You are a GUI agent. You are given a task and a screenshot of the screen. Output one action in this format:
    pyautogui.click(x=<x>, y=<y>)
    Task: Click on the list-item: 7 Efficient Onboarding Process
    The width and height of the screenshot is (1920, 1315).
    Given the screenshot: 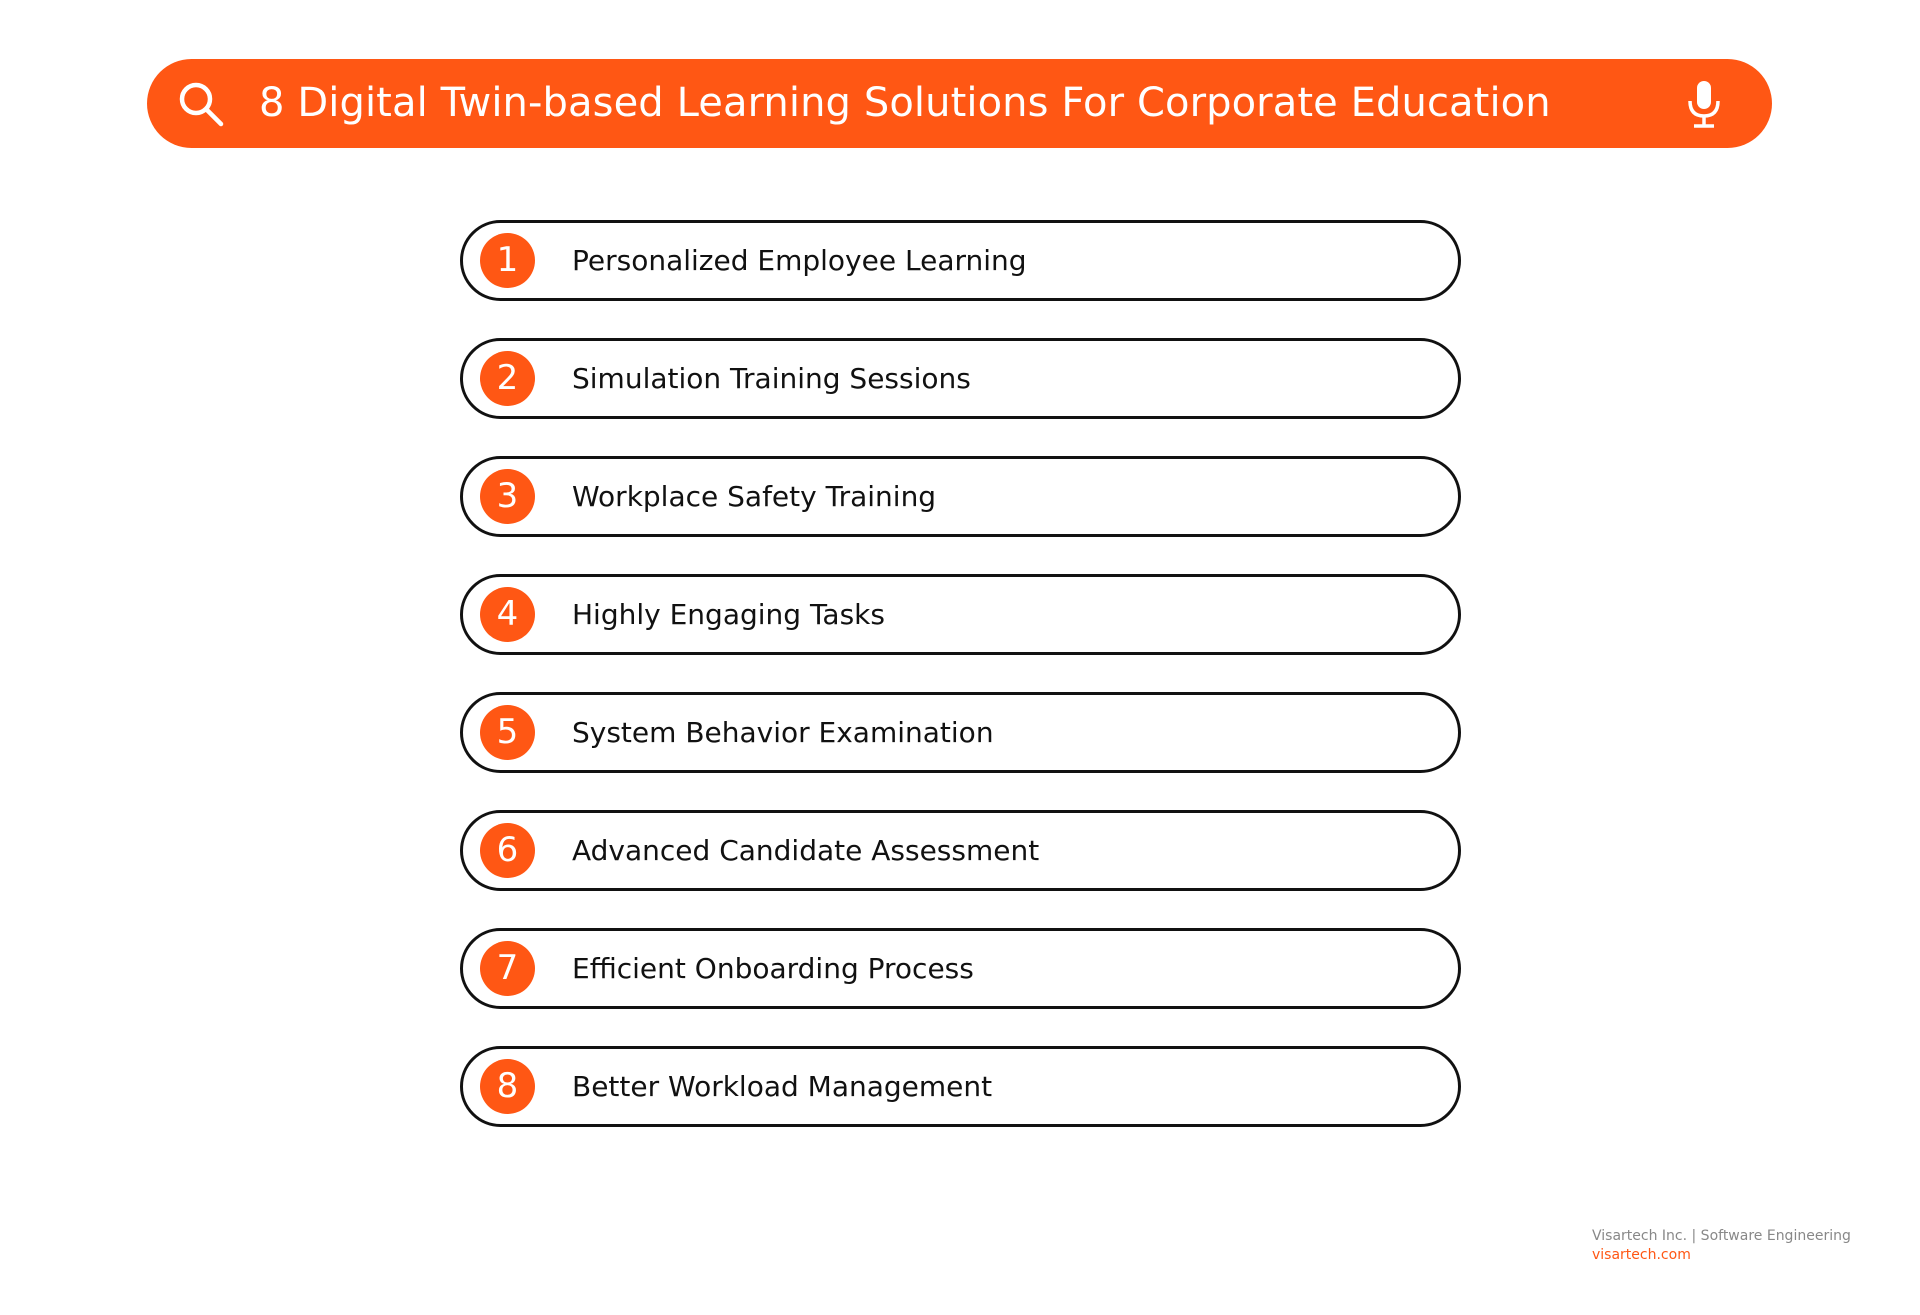 What is the action you would take?
    pyautogui.click(x=960, y=968)
    